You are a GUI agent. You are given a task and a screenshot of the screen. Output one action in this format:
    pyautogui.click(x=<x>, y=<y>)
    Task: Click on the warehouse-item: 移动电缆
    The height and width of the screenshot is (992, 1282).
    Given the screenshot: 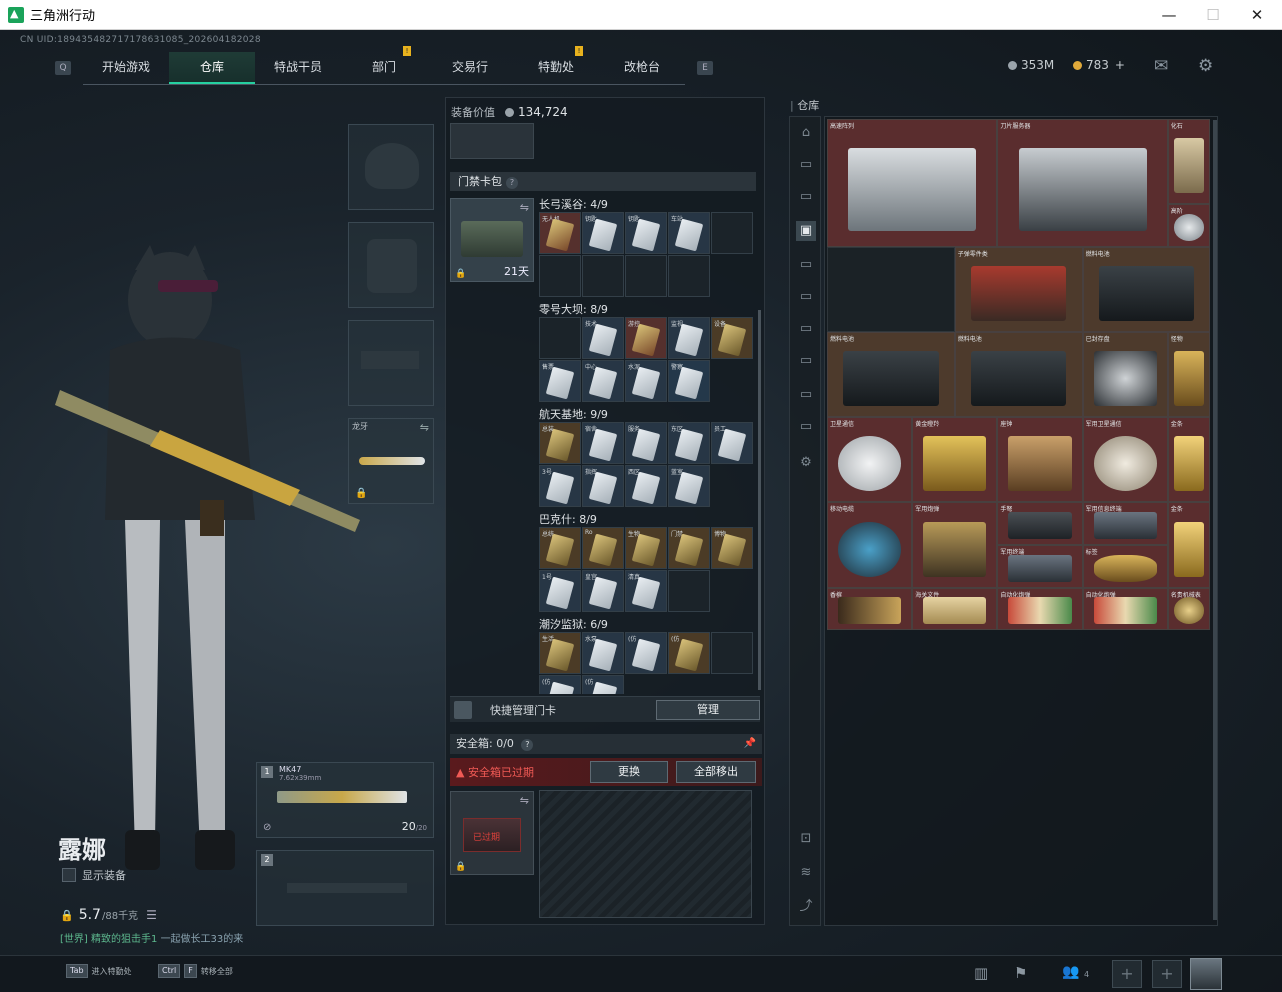 What is the action you would take?
    pyautogui.click(x=870, y=545)
    